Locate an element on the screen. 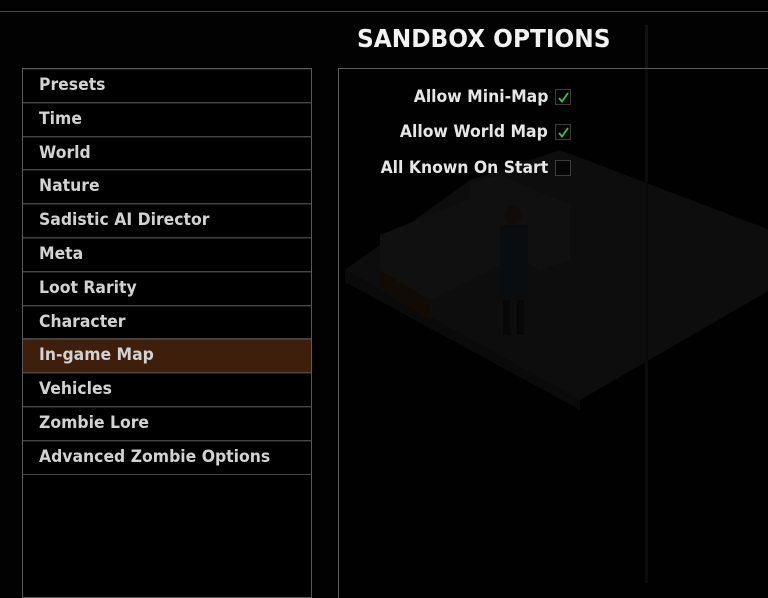 The width and height of the screenshot is (768, 598). category-sadistic-ai-director: Sadistic AI Director is located at coordinates (167, 221).